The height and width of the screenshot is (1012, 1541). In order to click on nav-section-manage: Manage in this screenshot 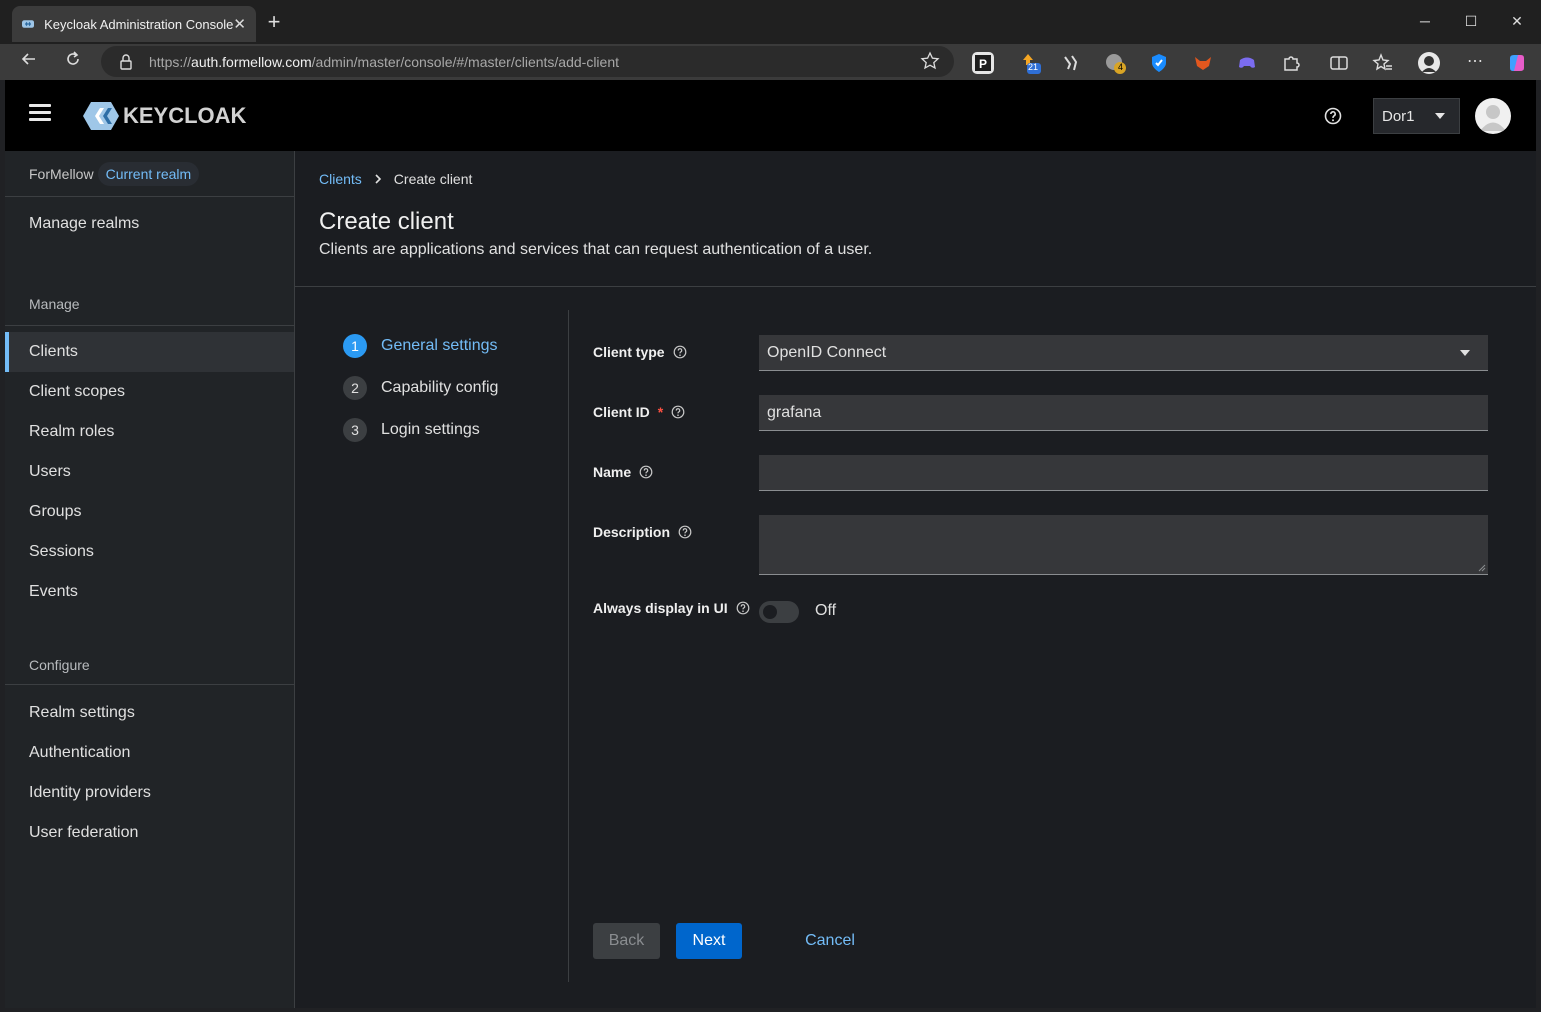, I will do `click(54, 304)`.